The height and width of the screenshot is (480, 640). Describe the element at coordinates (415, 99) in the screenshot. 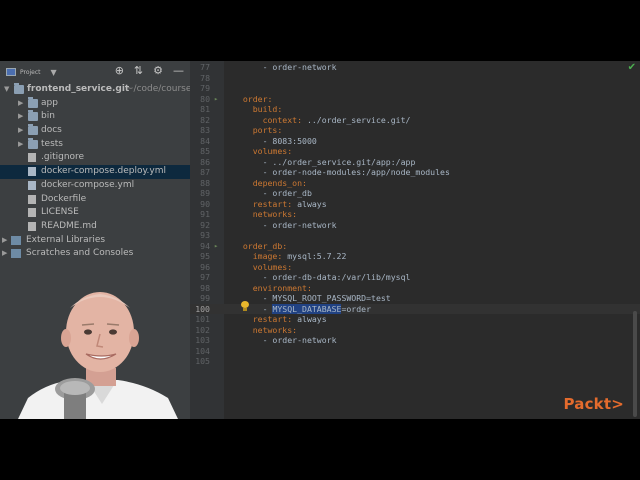

I see `code-line: 80 ▸ order:` at that location.